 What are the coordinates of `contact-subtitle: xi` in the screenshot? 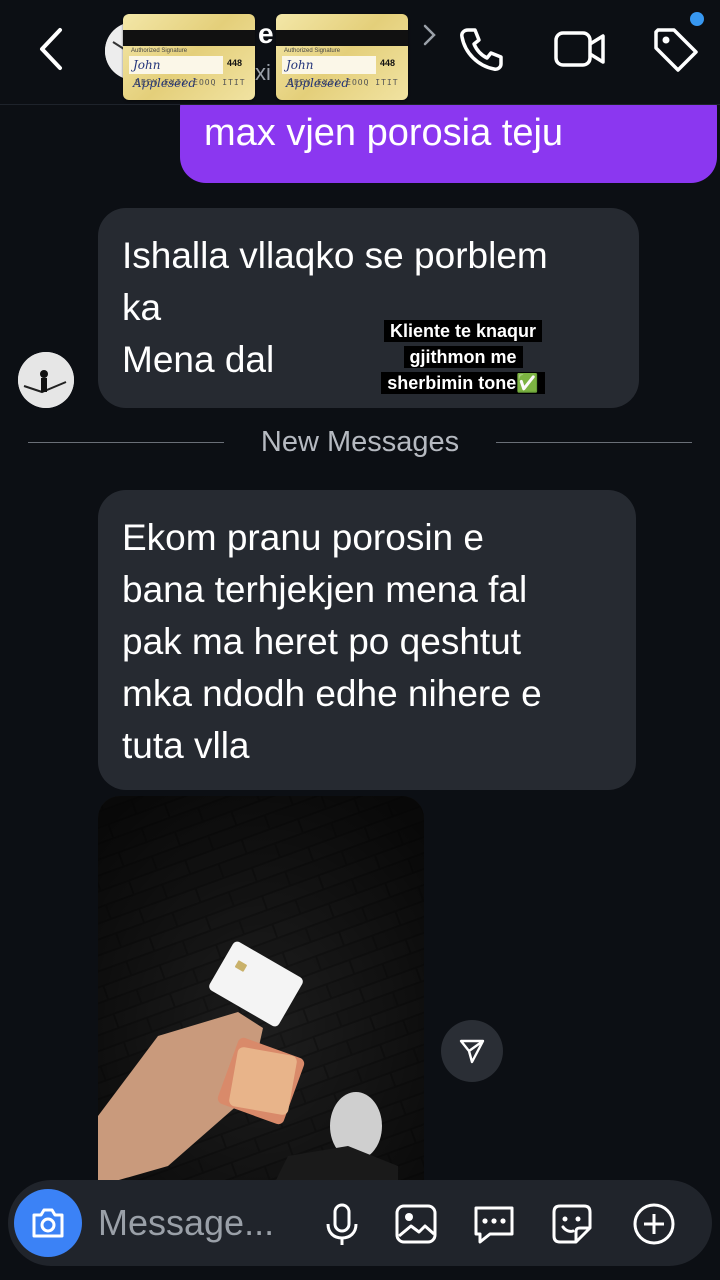 It's located at (263, 72).